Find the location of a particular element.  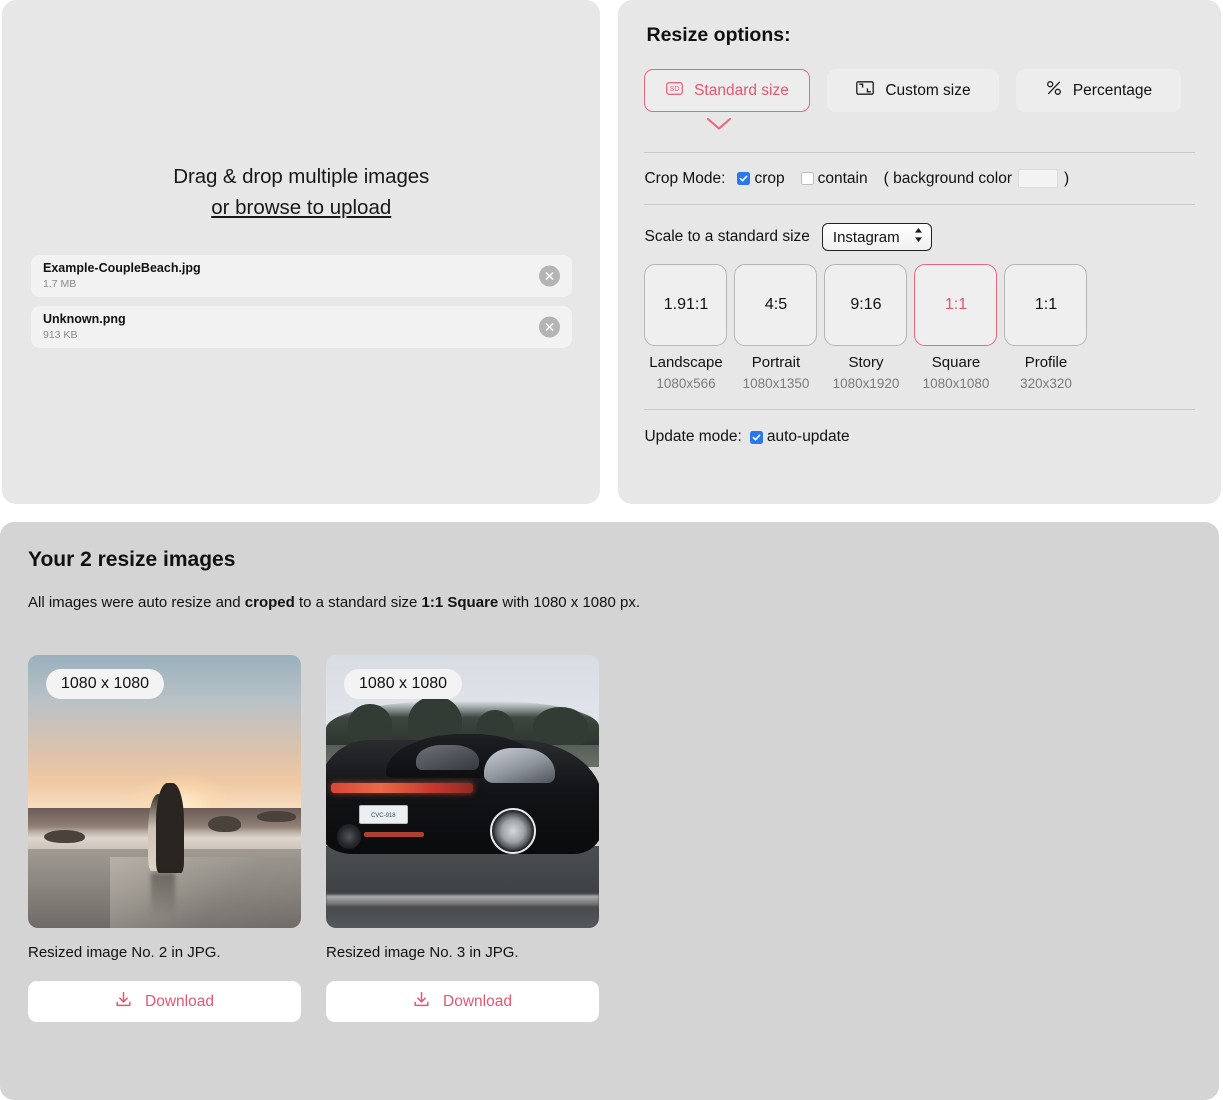

preset-select: Instagram is located at coordinates (876, 237).